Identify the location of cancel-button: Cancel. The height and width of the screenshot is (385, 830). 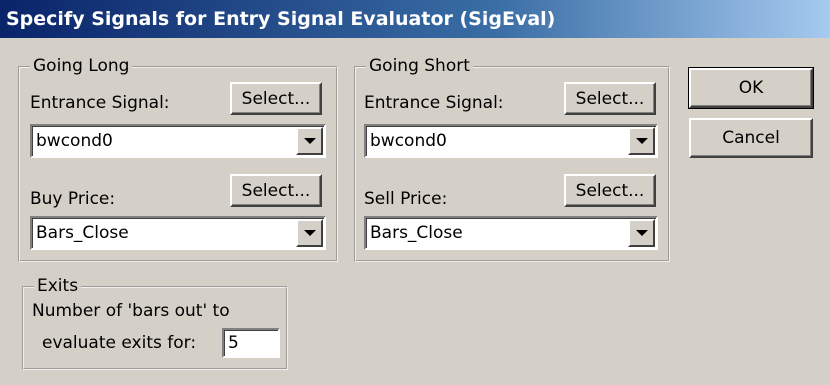
(751, 138).